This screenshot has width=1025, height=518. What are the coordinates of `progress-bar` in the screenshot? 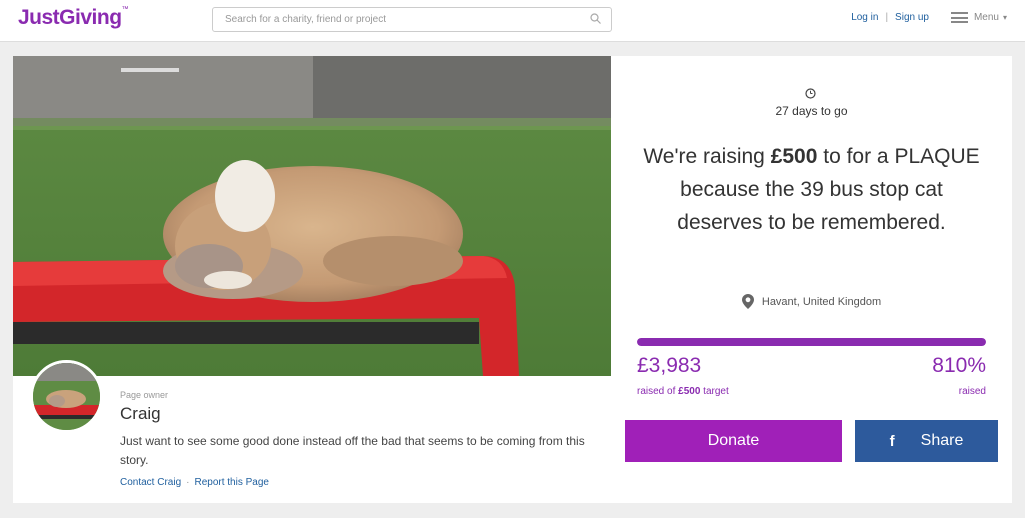 It's located at (811, 342).